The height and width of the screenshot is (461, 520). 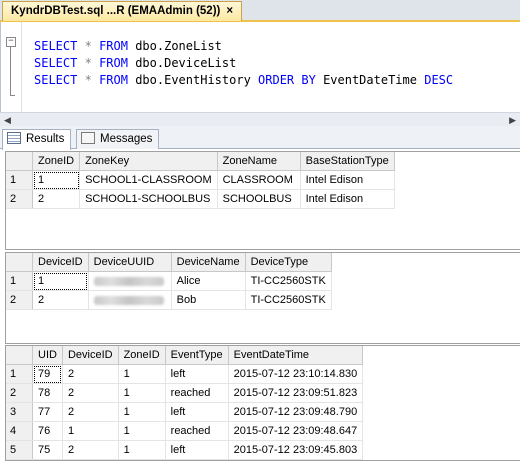 I want to click on collapse-outline-icon: −, so click(x=11, y=42).